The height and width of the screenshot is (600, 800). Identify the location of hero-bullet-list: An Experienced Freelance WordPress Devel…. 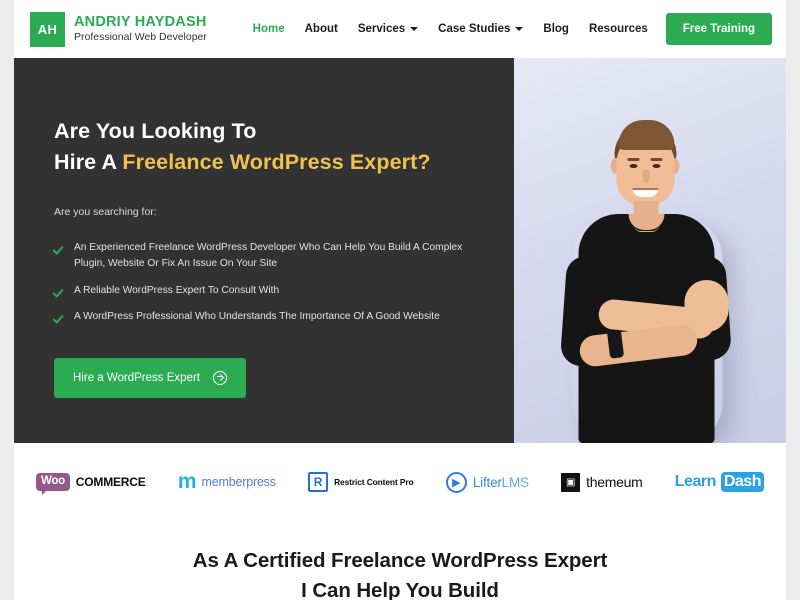
(269, 283).